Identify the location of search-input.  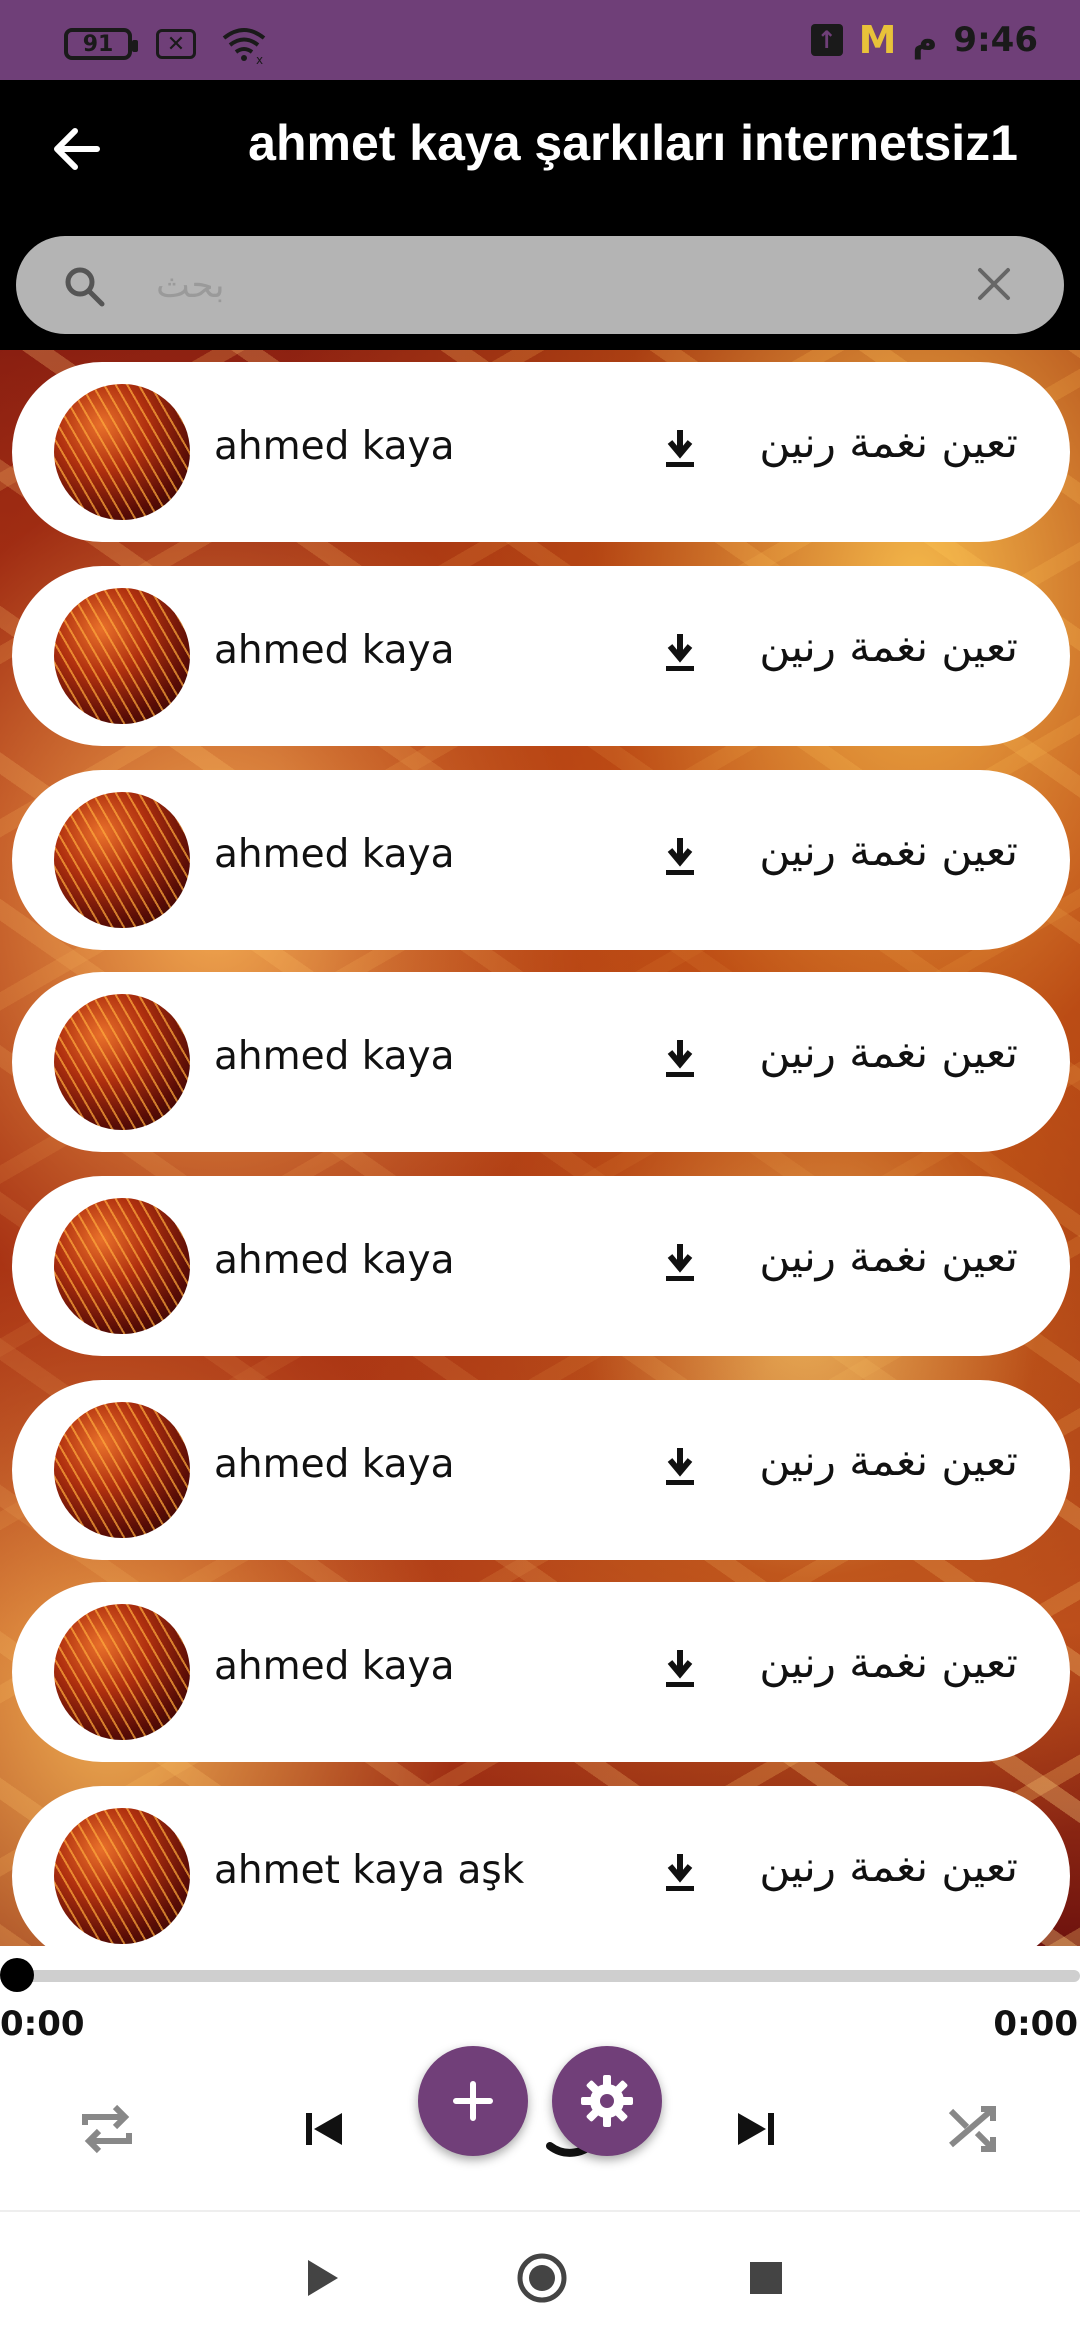
(556, 285).